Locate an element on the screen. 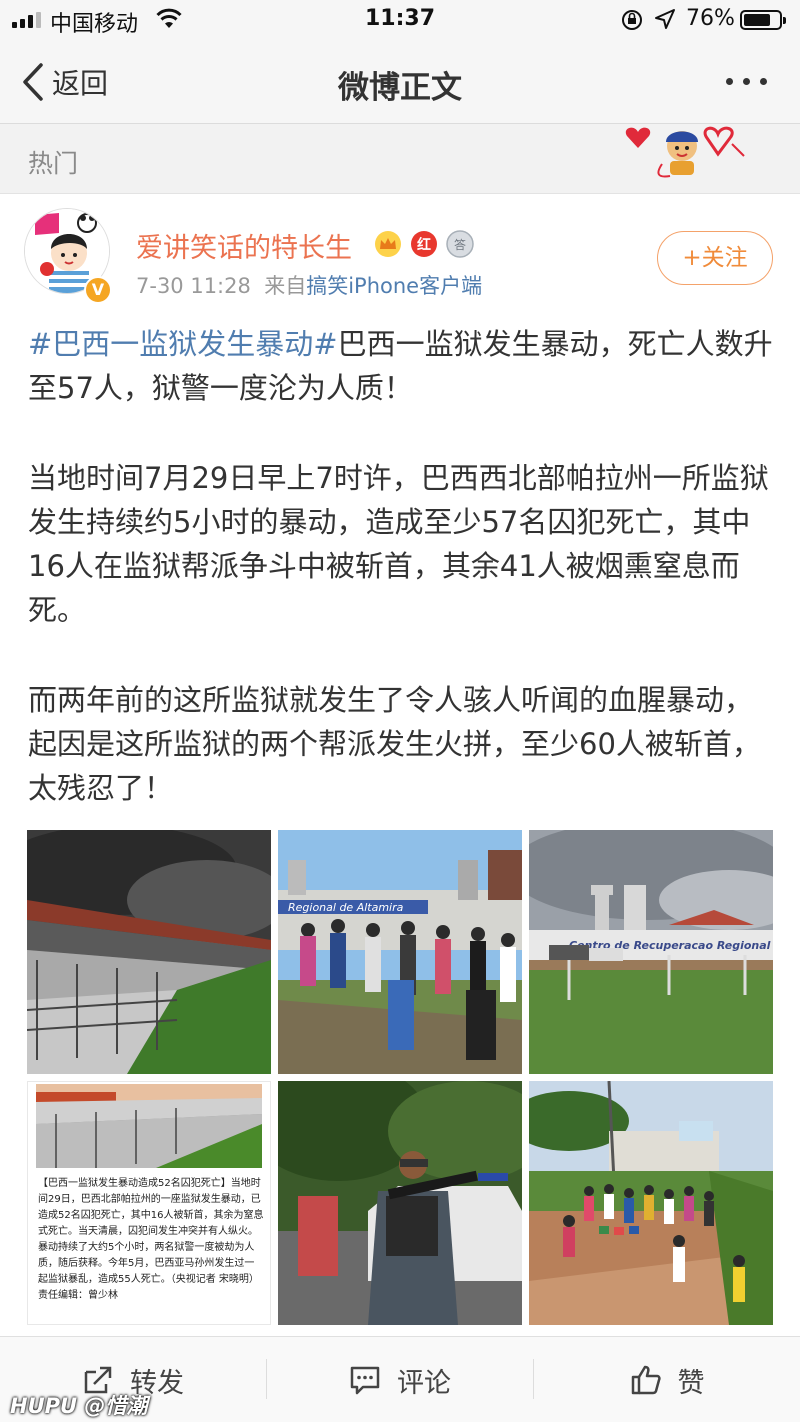 The width and height of the screenshot is (800, 1422). comment-button: 评论 is located at coordinates (400, 1379).